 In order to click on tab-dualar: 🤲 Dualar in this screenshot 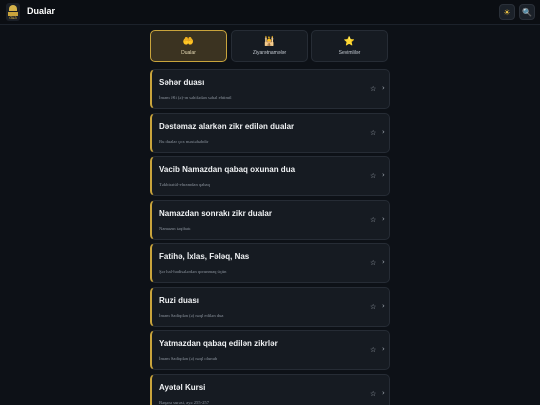, I will do `click(188, 46)`.